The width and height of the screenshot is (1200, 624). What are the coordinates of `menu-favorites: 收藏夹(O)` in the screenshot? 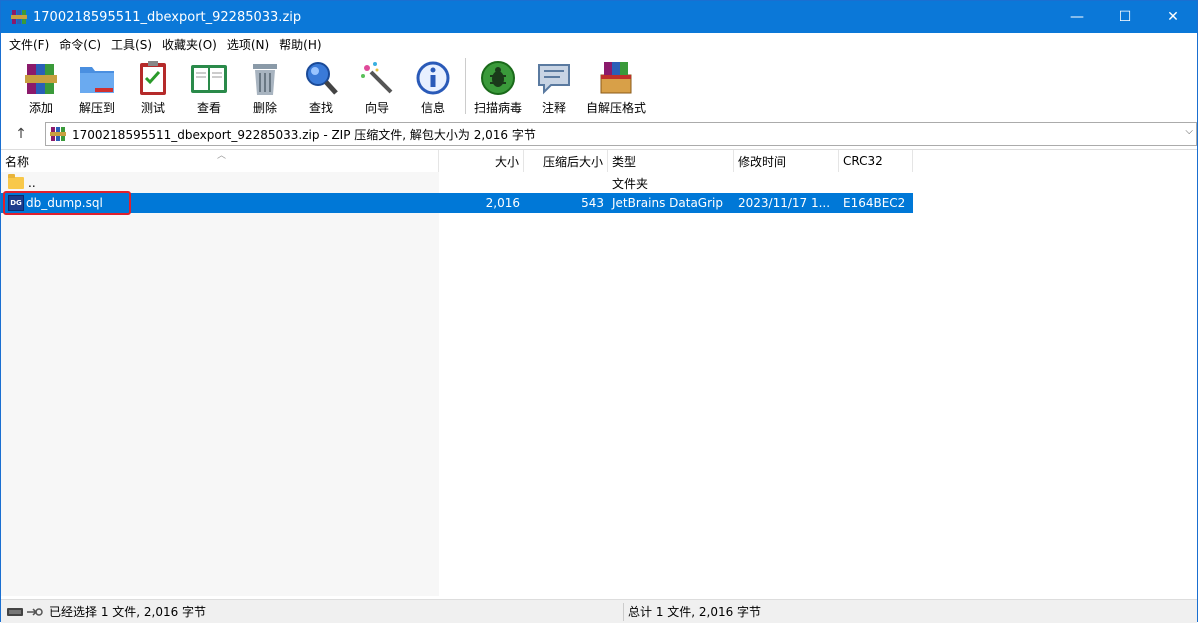 It's located at (189, 44).